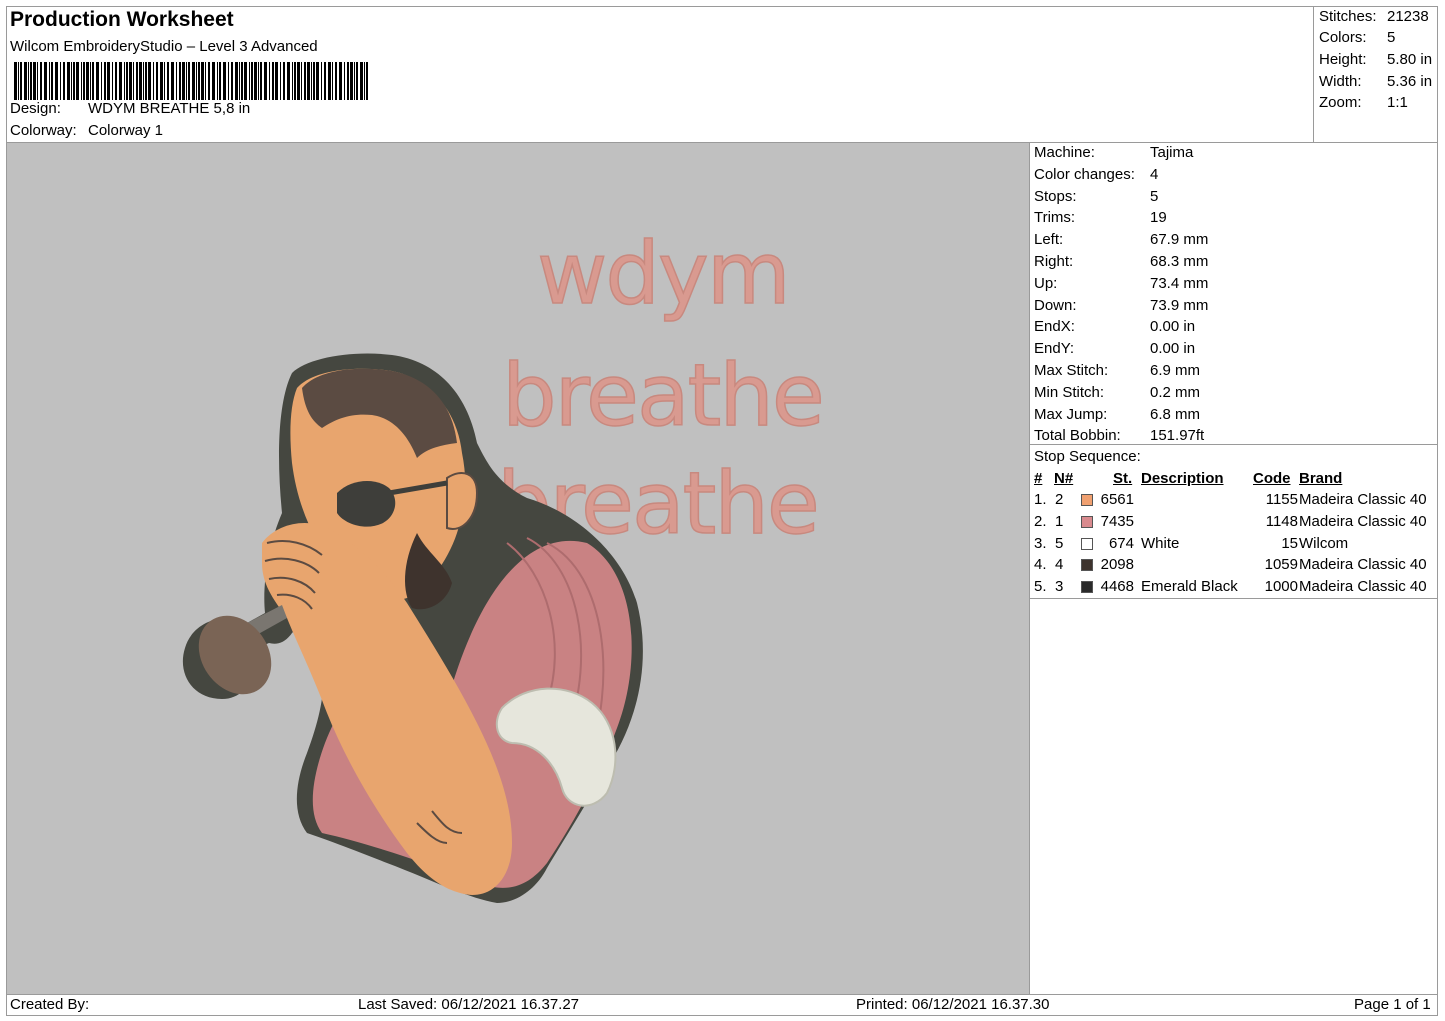 Image resolution: width=1445 pixels, height=1021 pixels. Describe the element at coordinates (1059, 499) in the screenshot. I see `stop-row-needle: 2` at that location.